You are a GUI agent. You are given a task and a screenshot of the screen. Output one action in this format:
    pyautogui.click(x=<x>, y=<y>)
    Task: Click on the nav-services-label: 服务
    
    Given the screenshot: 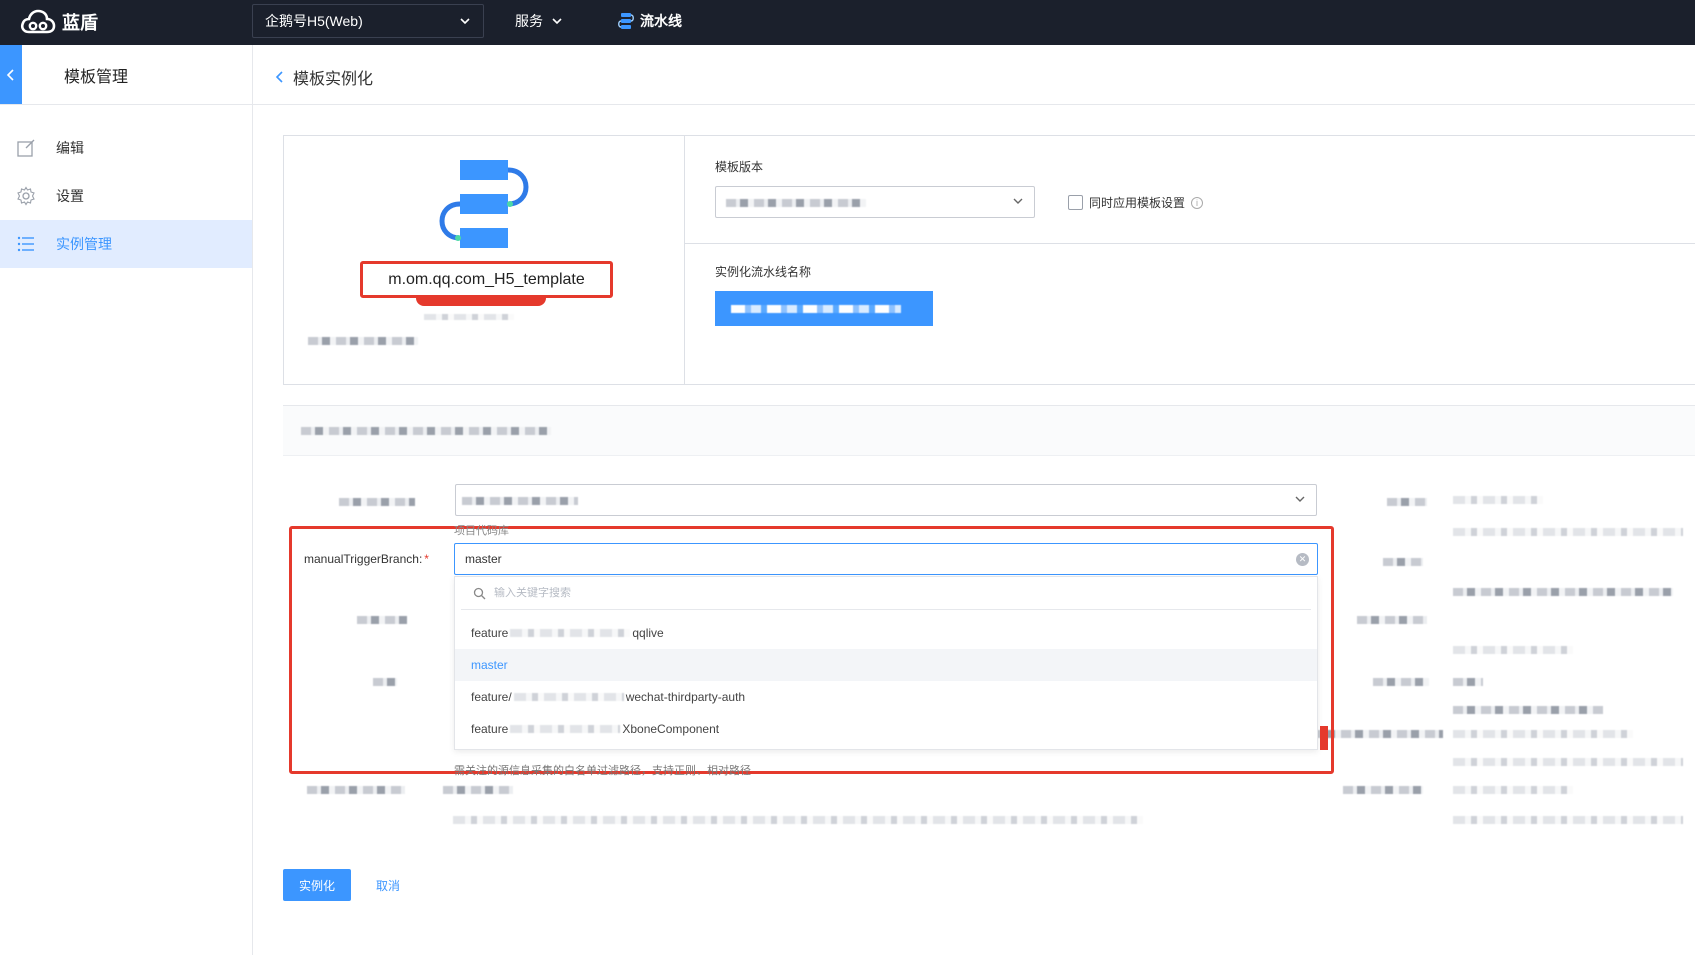 What is the action you would take?
    pyautogui.click(x=529, y=21)
    